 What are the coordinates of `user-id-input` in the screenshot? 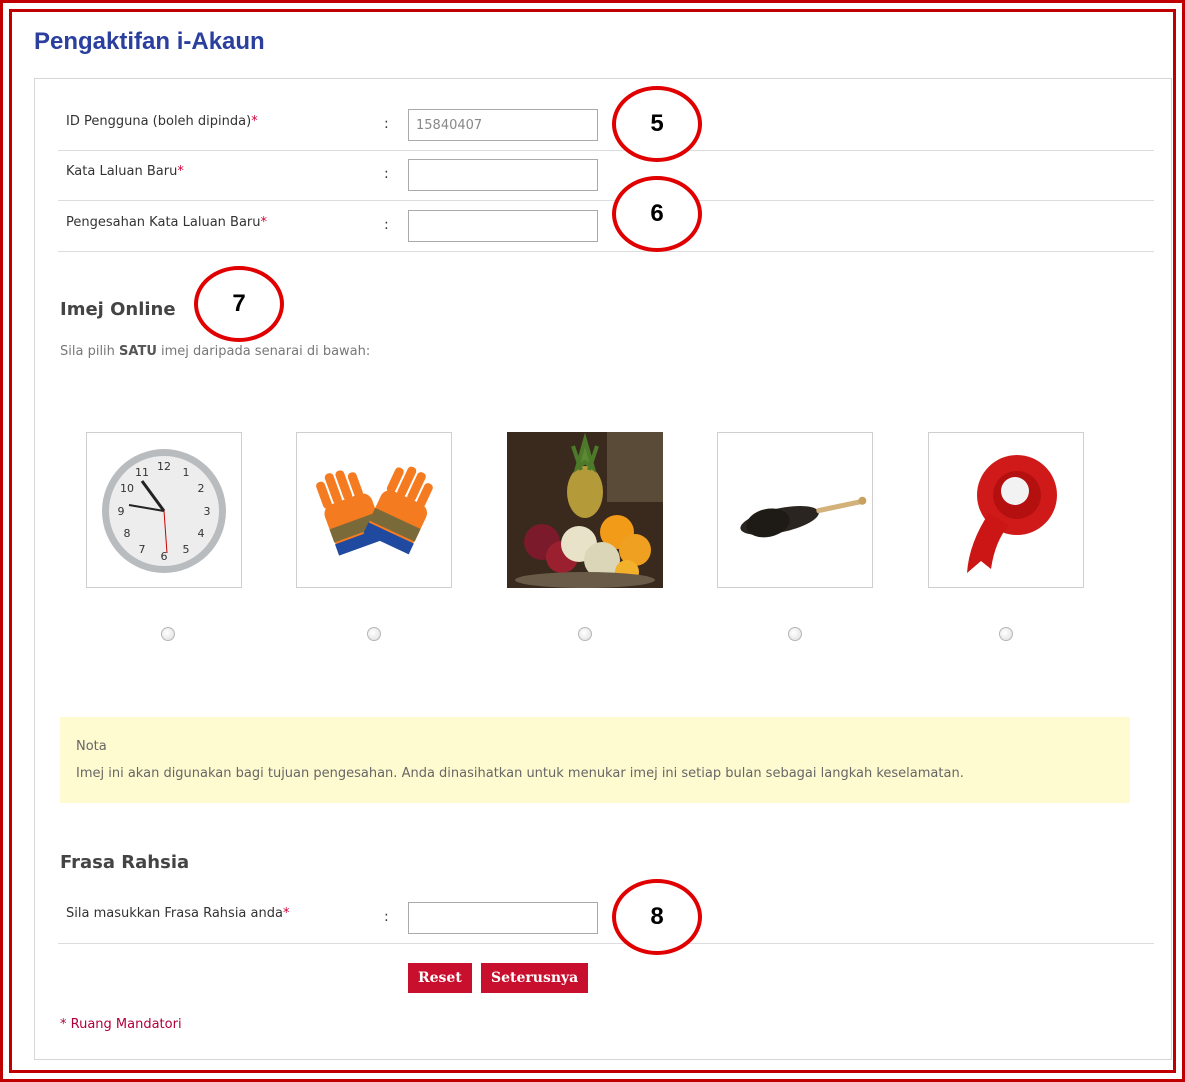 It's located at (503, 125).